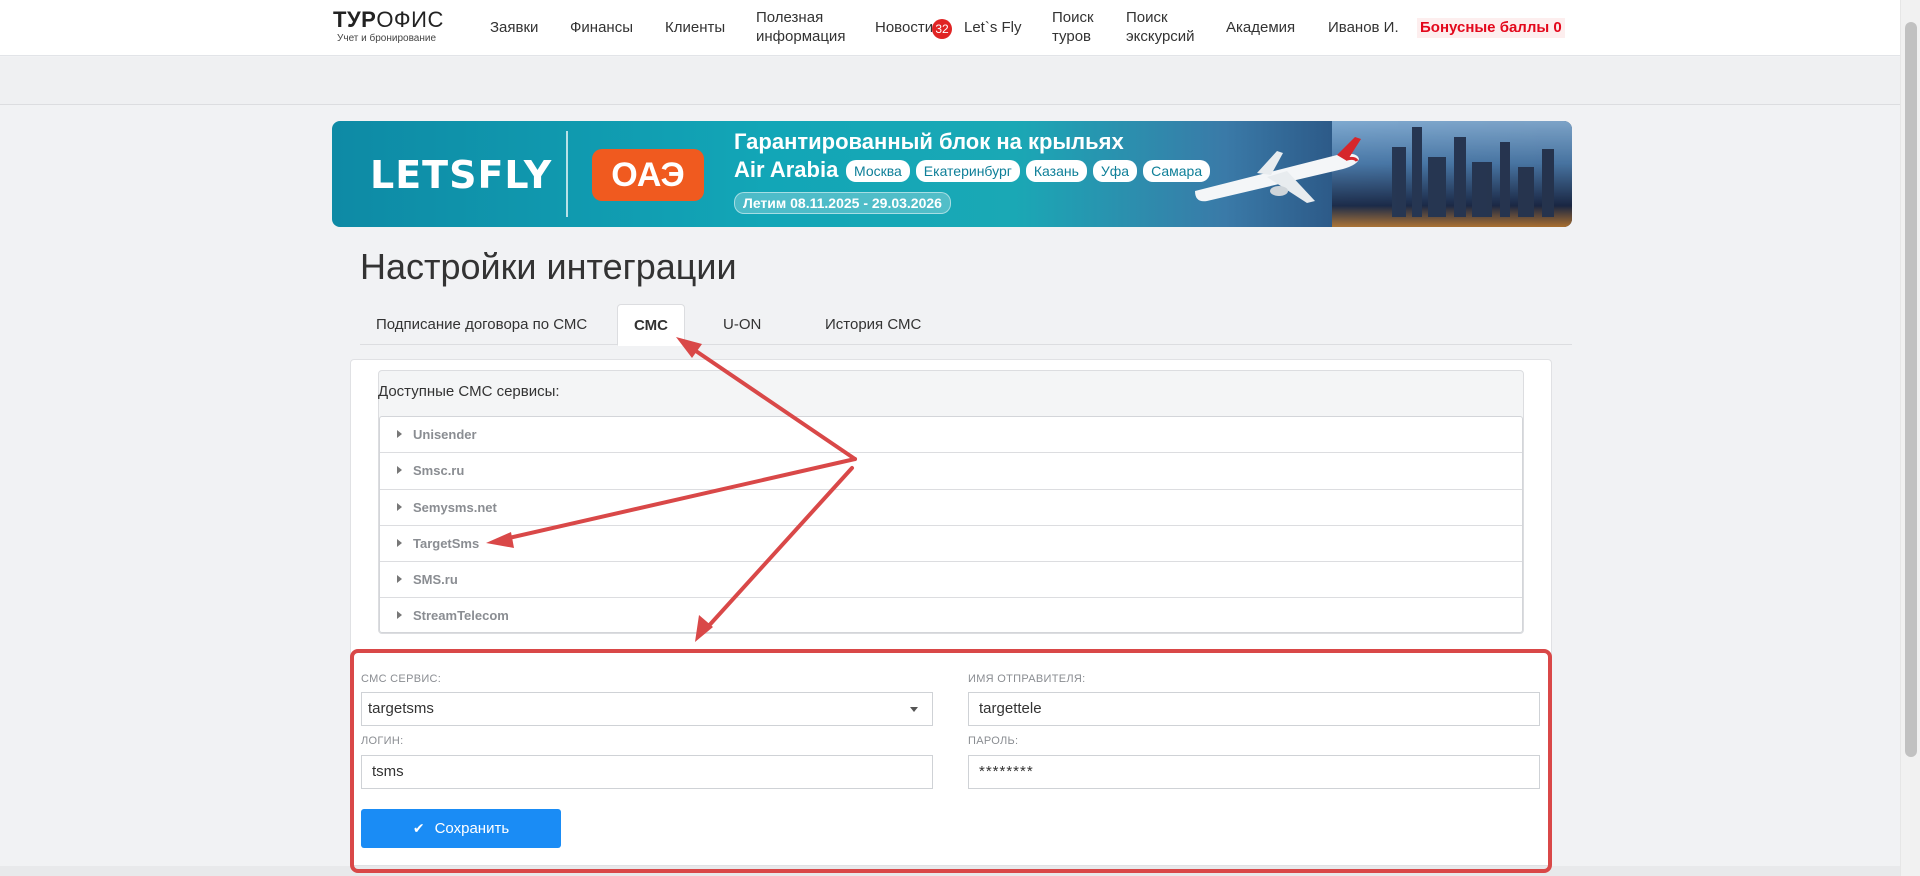 The height and width of the screenshot is (876, 1920). Describe the element at coordinates (1077, 27) in the screenshot. I see `nav-tour-search: Поиск туров` at that location.